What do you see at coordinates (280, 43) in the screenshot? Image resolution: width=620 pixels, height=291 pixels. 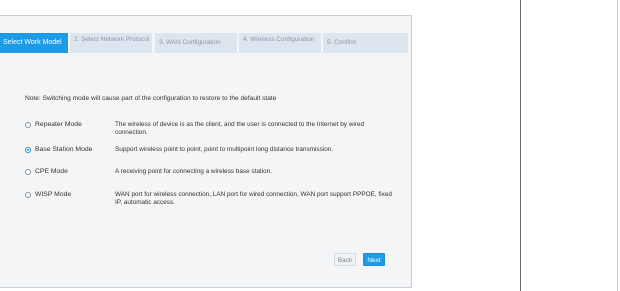 I see `step-wireless-configuration: 4. Wireless Configuration` at bounding box center [280, 43].